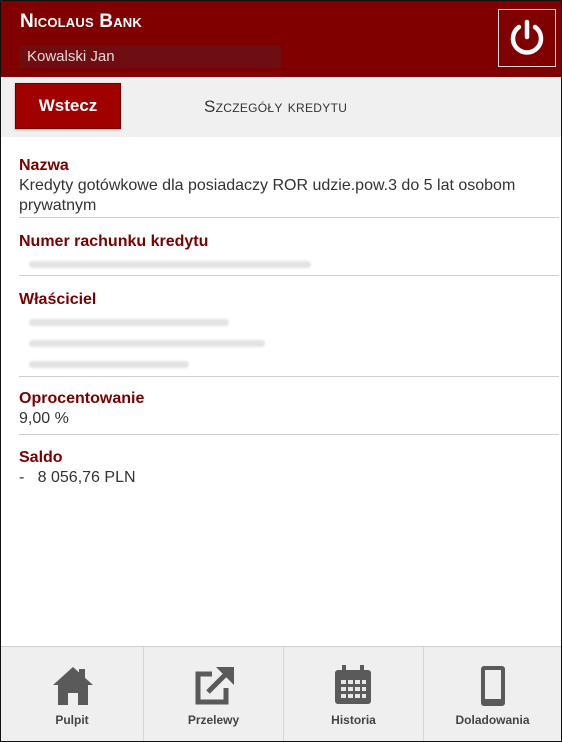 This screenshot has height=742, width=562. Describe the element at coordinates (289, 409) in the screenshot. I see `field-interest: Oprocentowanie 9,00 %` at that location.